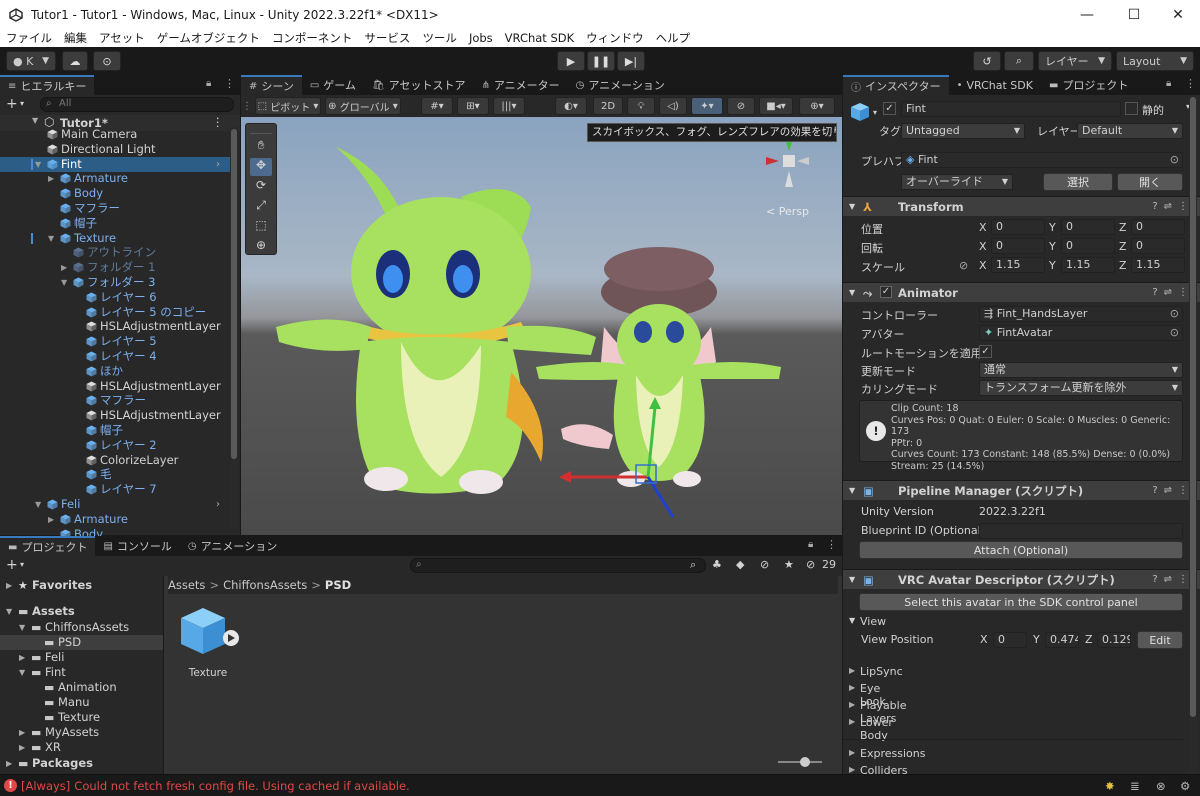  Describe the element at coordinates (271, 85) in the screenshot. I see `tab-scene-0: # シーン` at that location.